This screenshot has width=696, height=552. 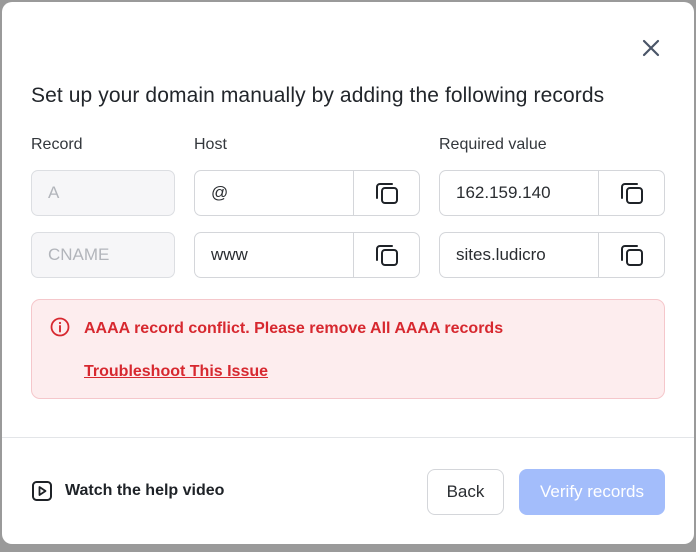 I want to click on record-type-value: A, so click(x=54, y=192).